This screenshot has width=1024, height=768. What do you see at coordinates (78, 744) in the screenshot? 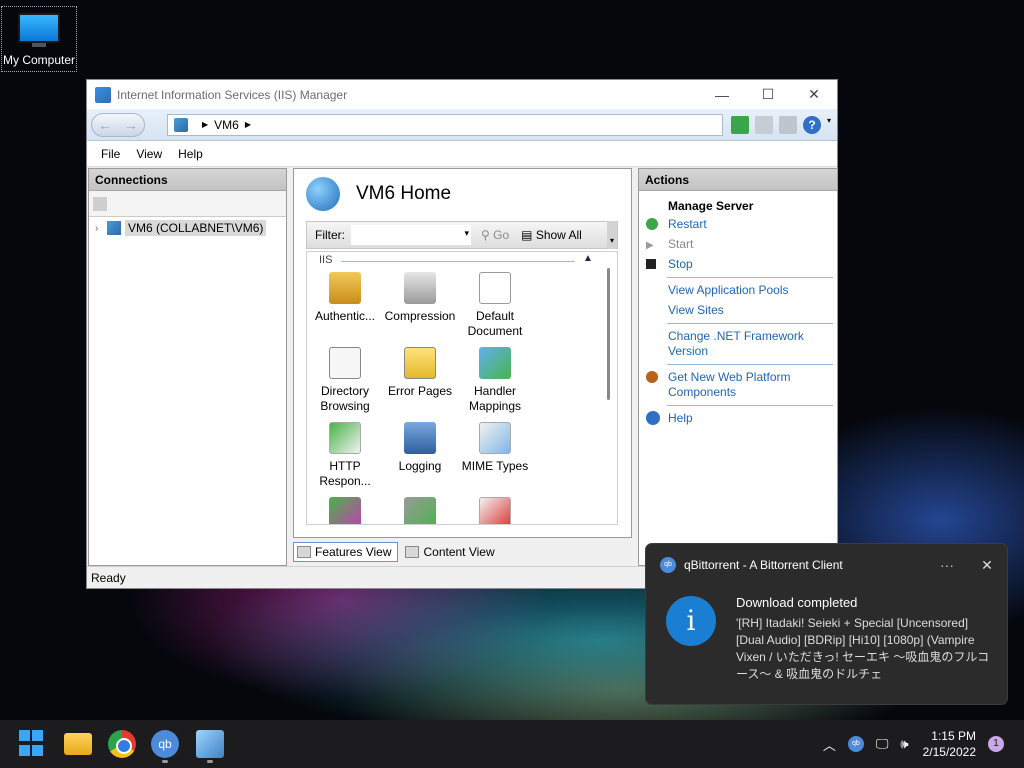
I see `file-explorer-icon` at bounding box center [78, 744].